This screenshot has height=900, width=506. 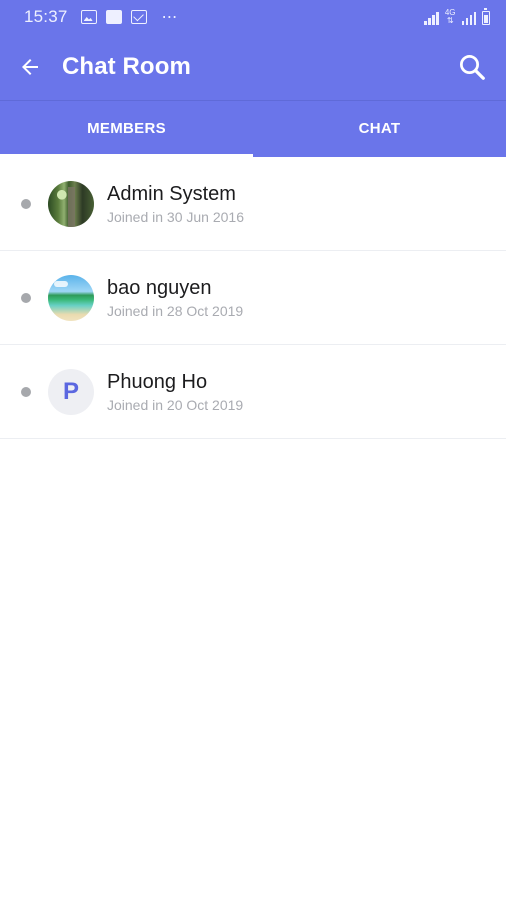 What do you see at coordinates (138, 17) in the screenshot?
I see `mail-notification-icon` at bounding box center [138, 17].